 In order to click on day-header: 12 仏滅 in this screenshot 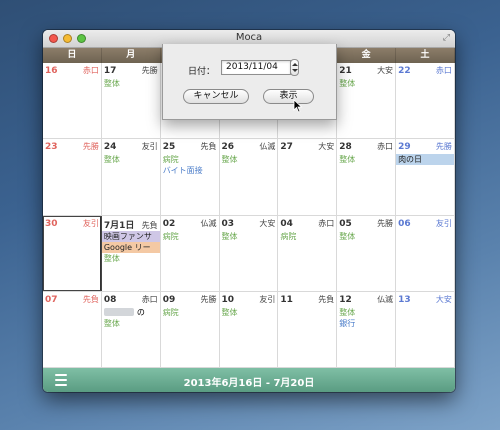, I will do `click(366, 300)`.